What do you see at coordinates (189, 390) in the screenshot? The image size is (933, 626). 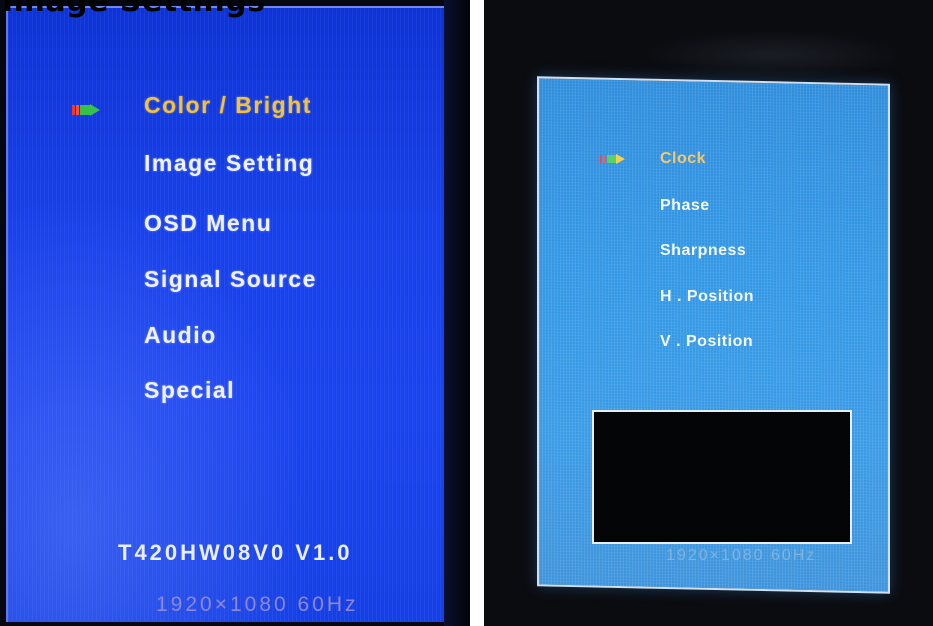 I see `menu-item-special: Special` at bounding box center [189, 390].